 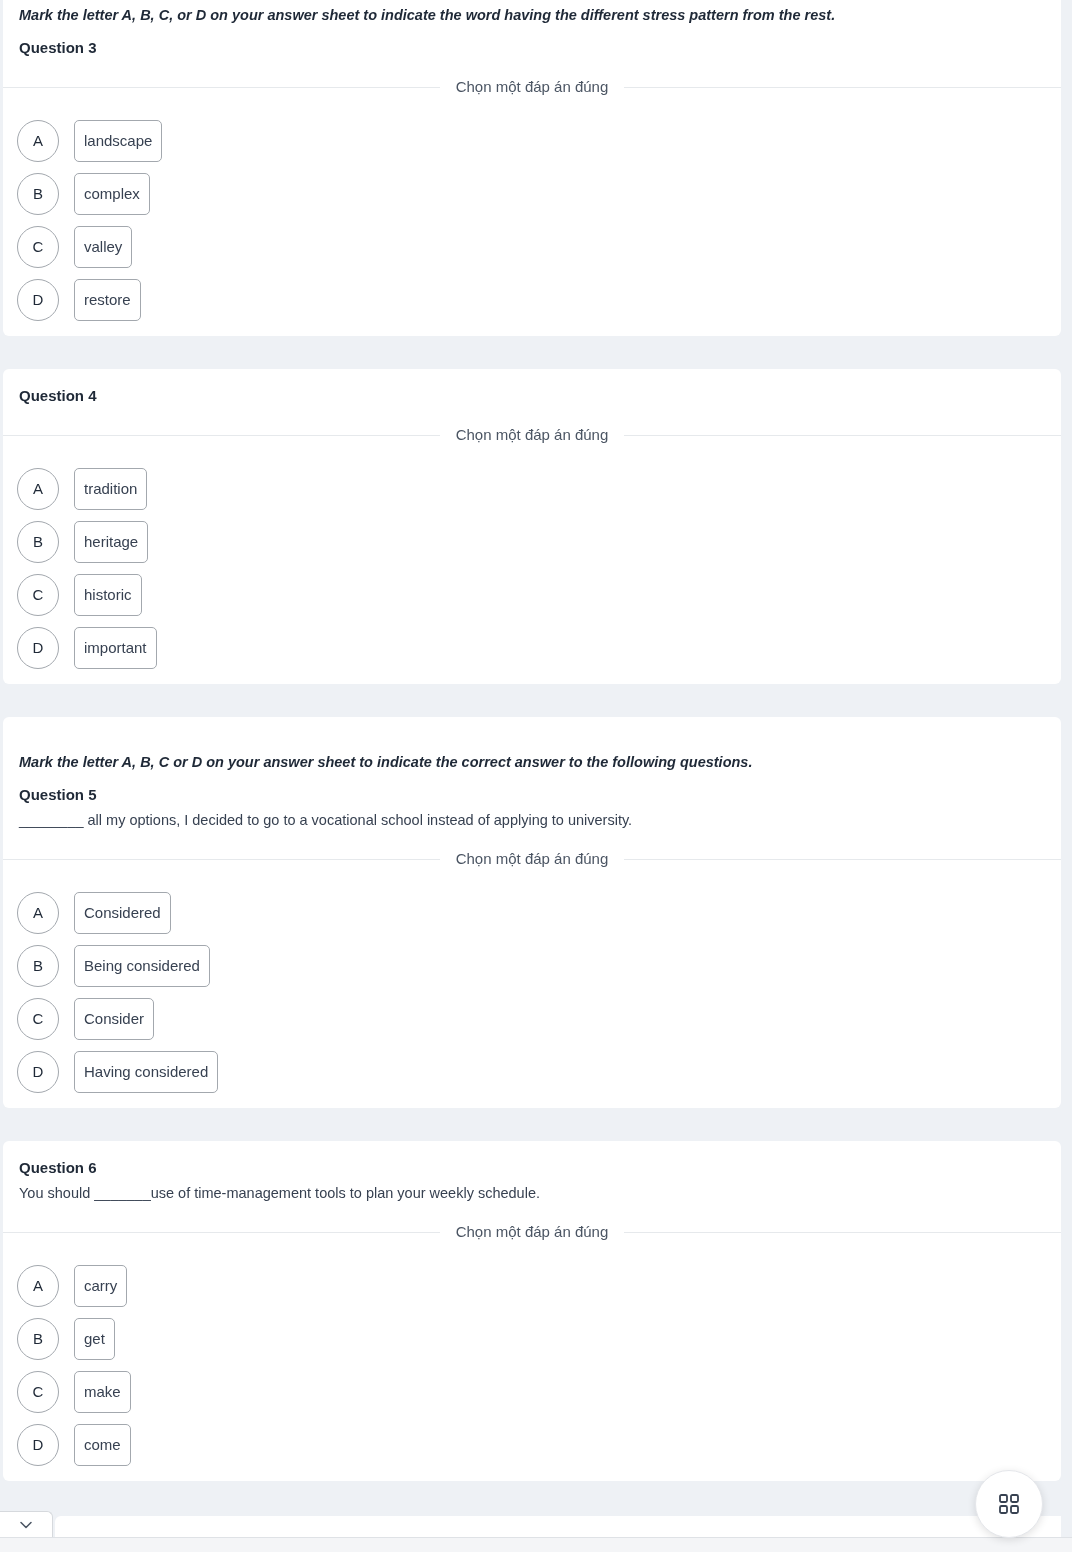 What do you see at coordinates (58, 795) in the screenshot?
I see `question-title: Question 5` at bounding box center [58, 795].